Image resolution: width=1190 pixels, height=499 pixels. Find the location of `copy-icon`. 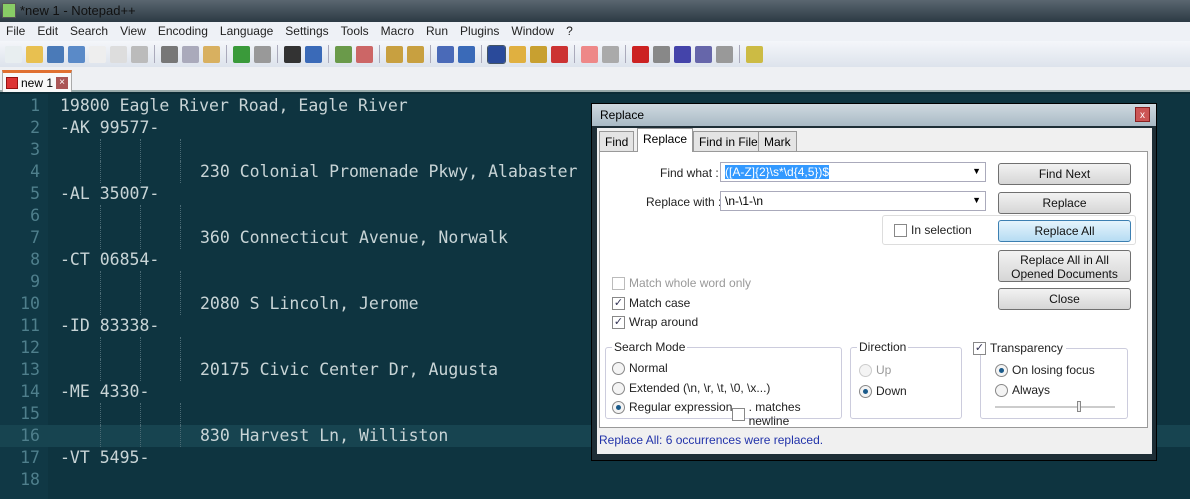

copy-icon is located at coordinates (190, 54).